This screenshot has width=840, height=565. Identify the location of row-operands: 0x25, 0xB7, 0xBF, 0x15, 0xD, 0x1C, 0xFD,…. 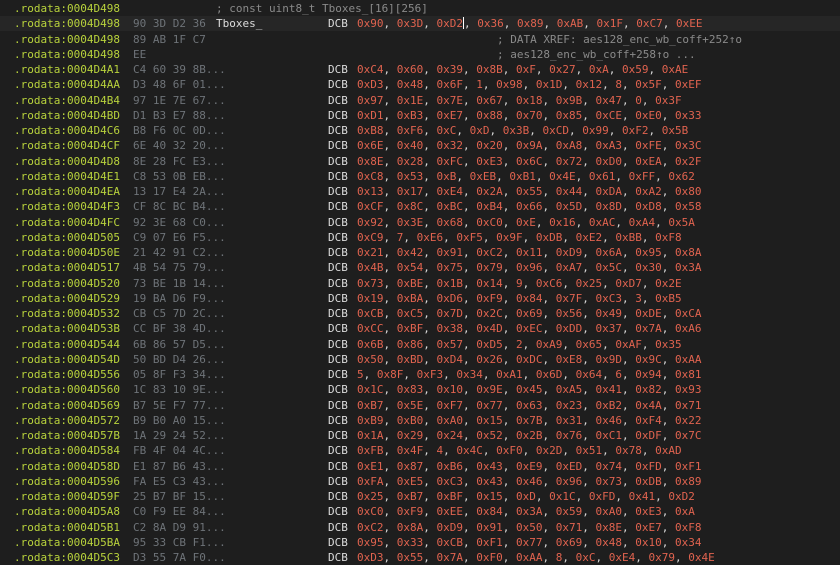
(526, 496).